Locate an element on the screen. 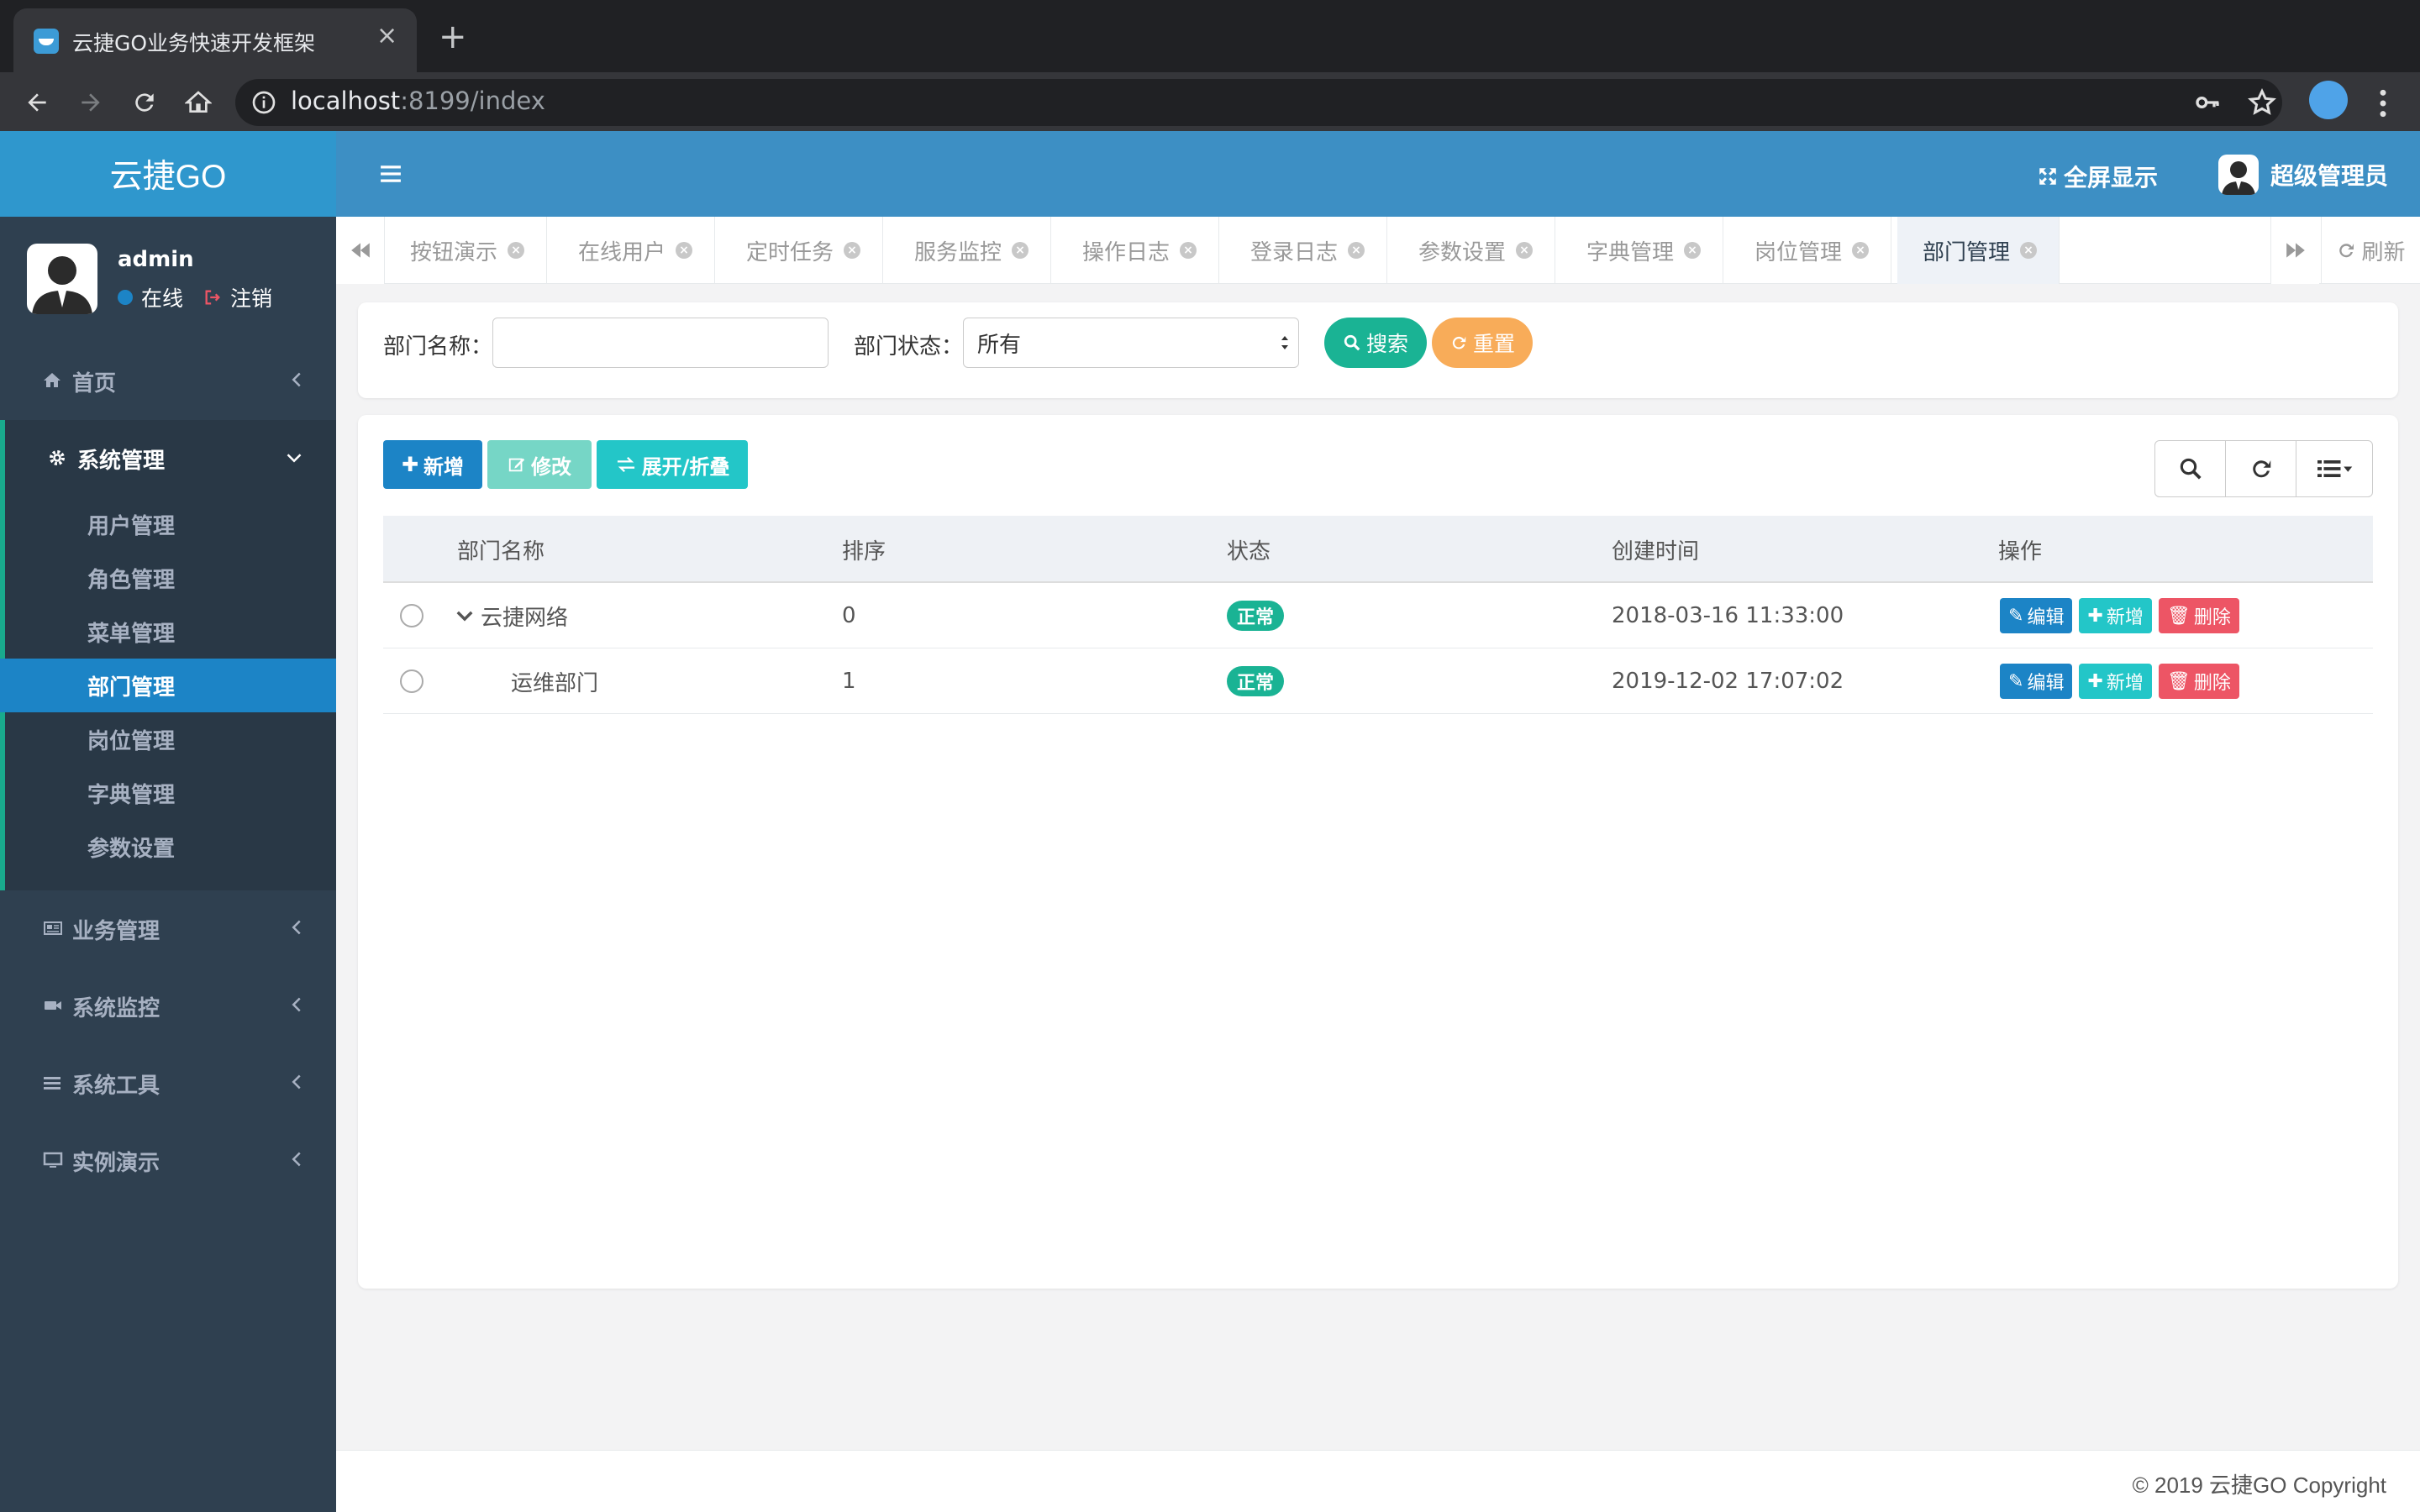 The width and height of the screenshot is (2420, 1512). sidebar-subitem-dicts: 字典管理 is located at coordinates (168, 793).